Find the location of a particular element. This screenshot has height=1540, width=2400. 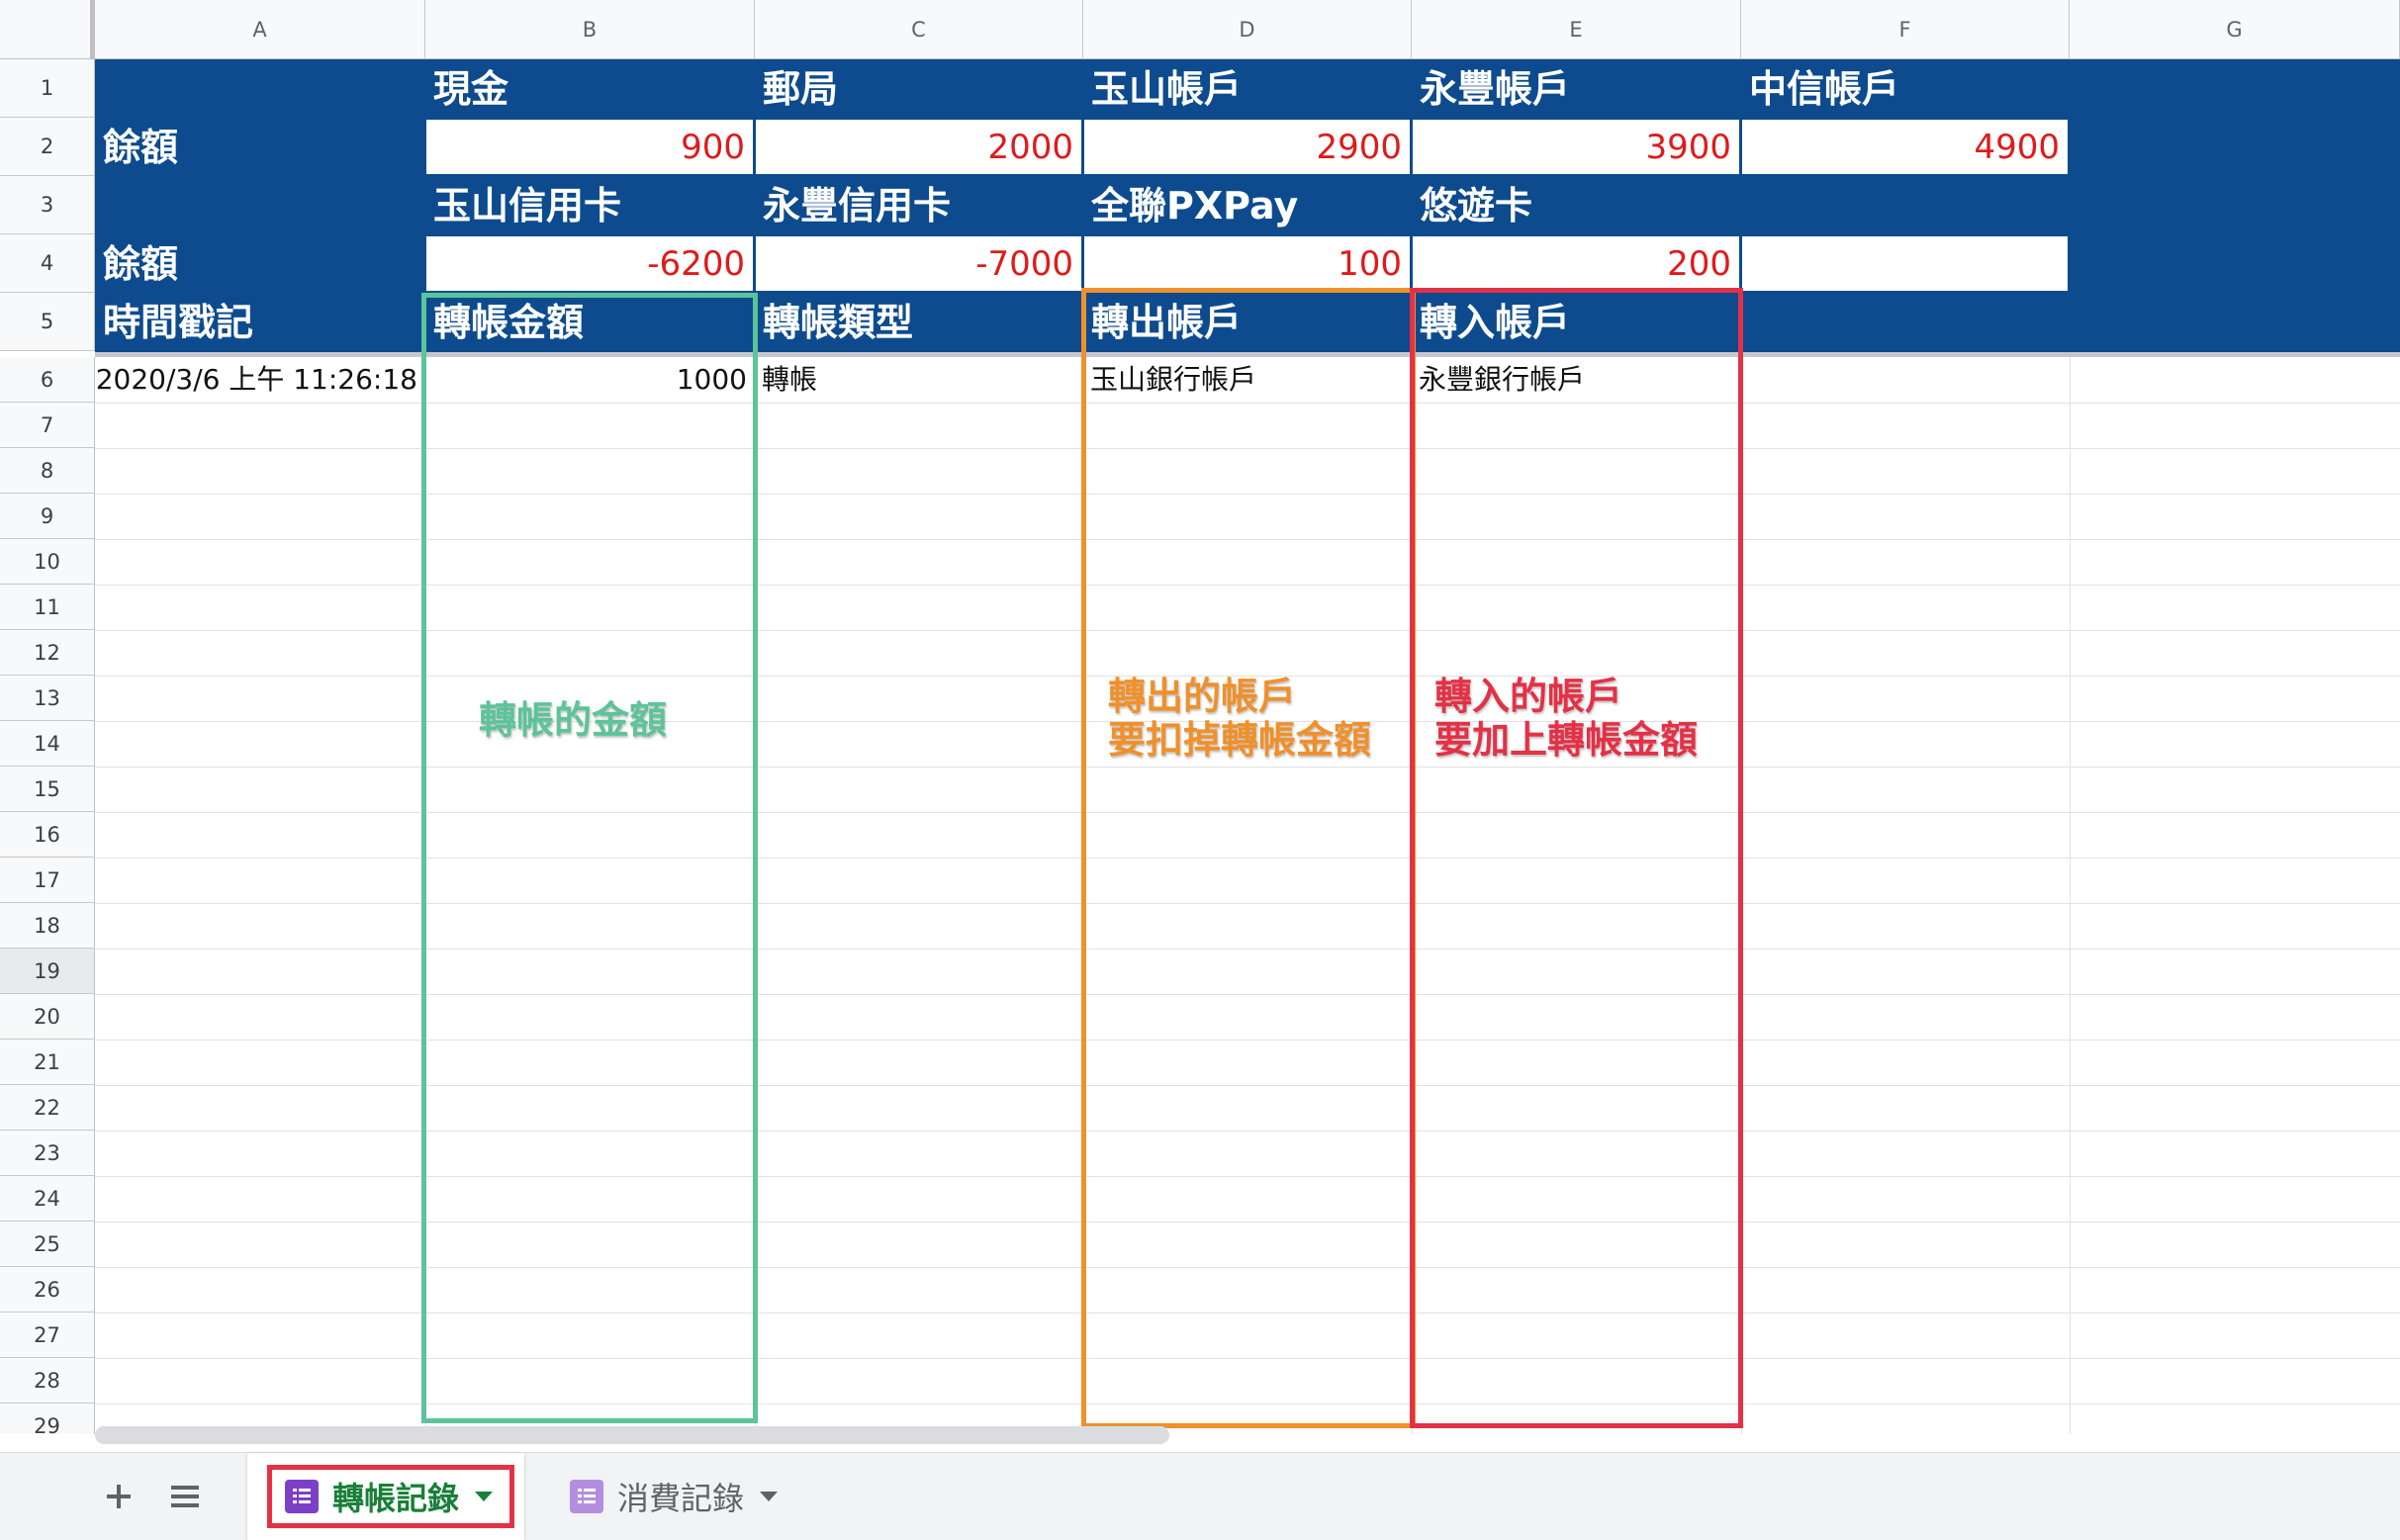

row-header: 22 is located at coordinates (47, 1108).